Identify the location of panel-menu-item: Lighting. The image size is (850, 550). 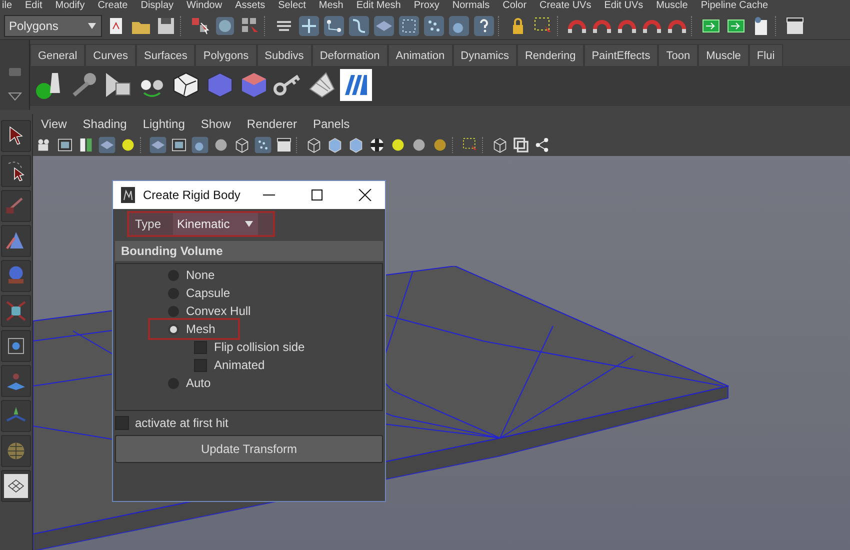
(163, 124).